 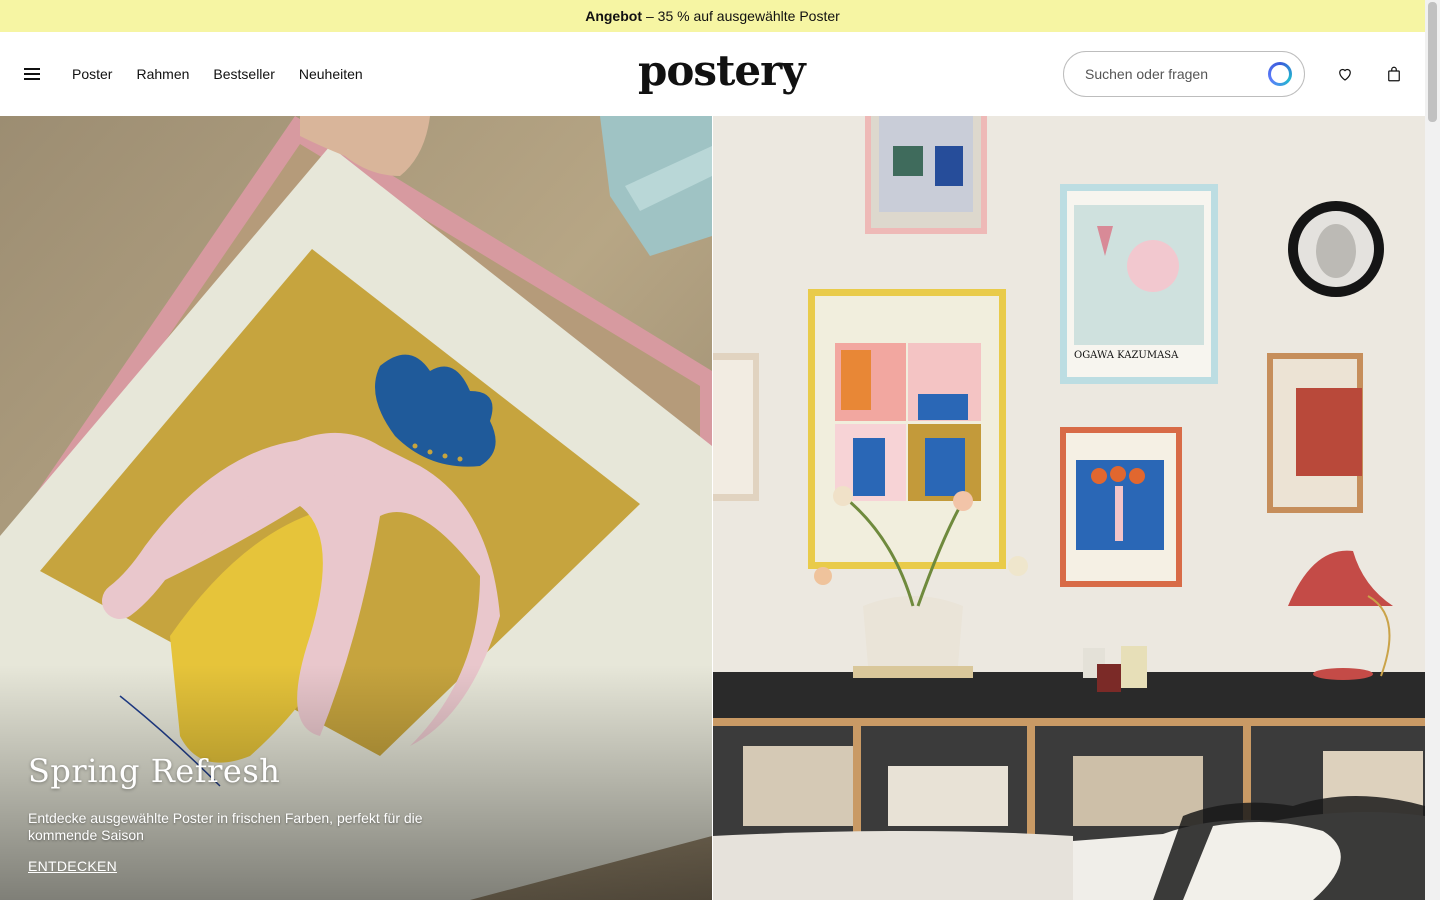 I want to click on search-input, so click(x=1170, y=74).